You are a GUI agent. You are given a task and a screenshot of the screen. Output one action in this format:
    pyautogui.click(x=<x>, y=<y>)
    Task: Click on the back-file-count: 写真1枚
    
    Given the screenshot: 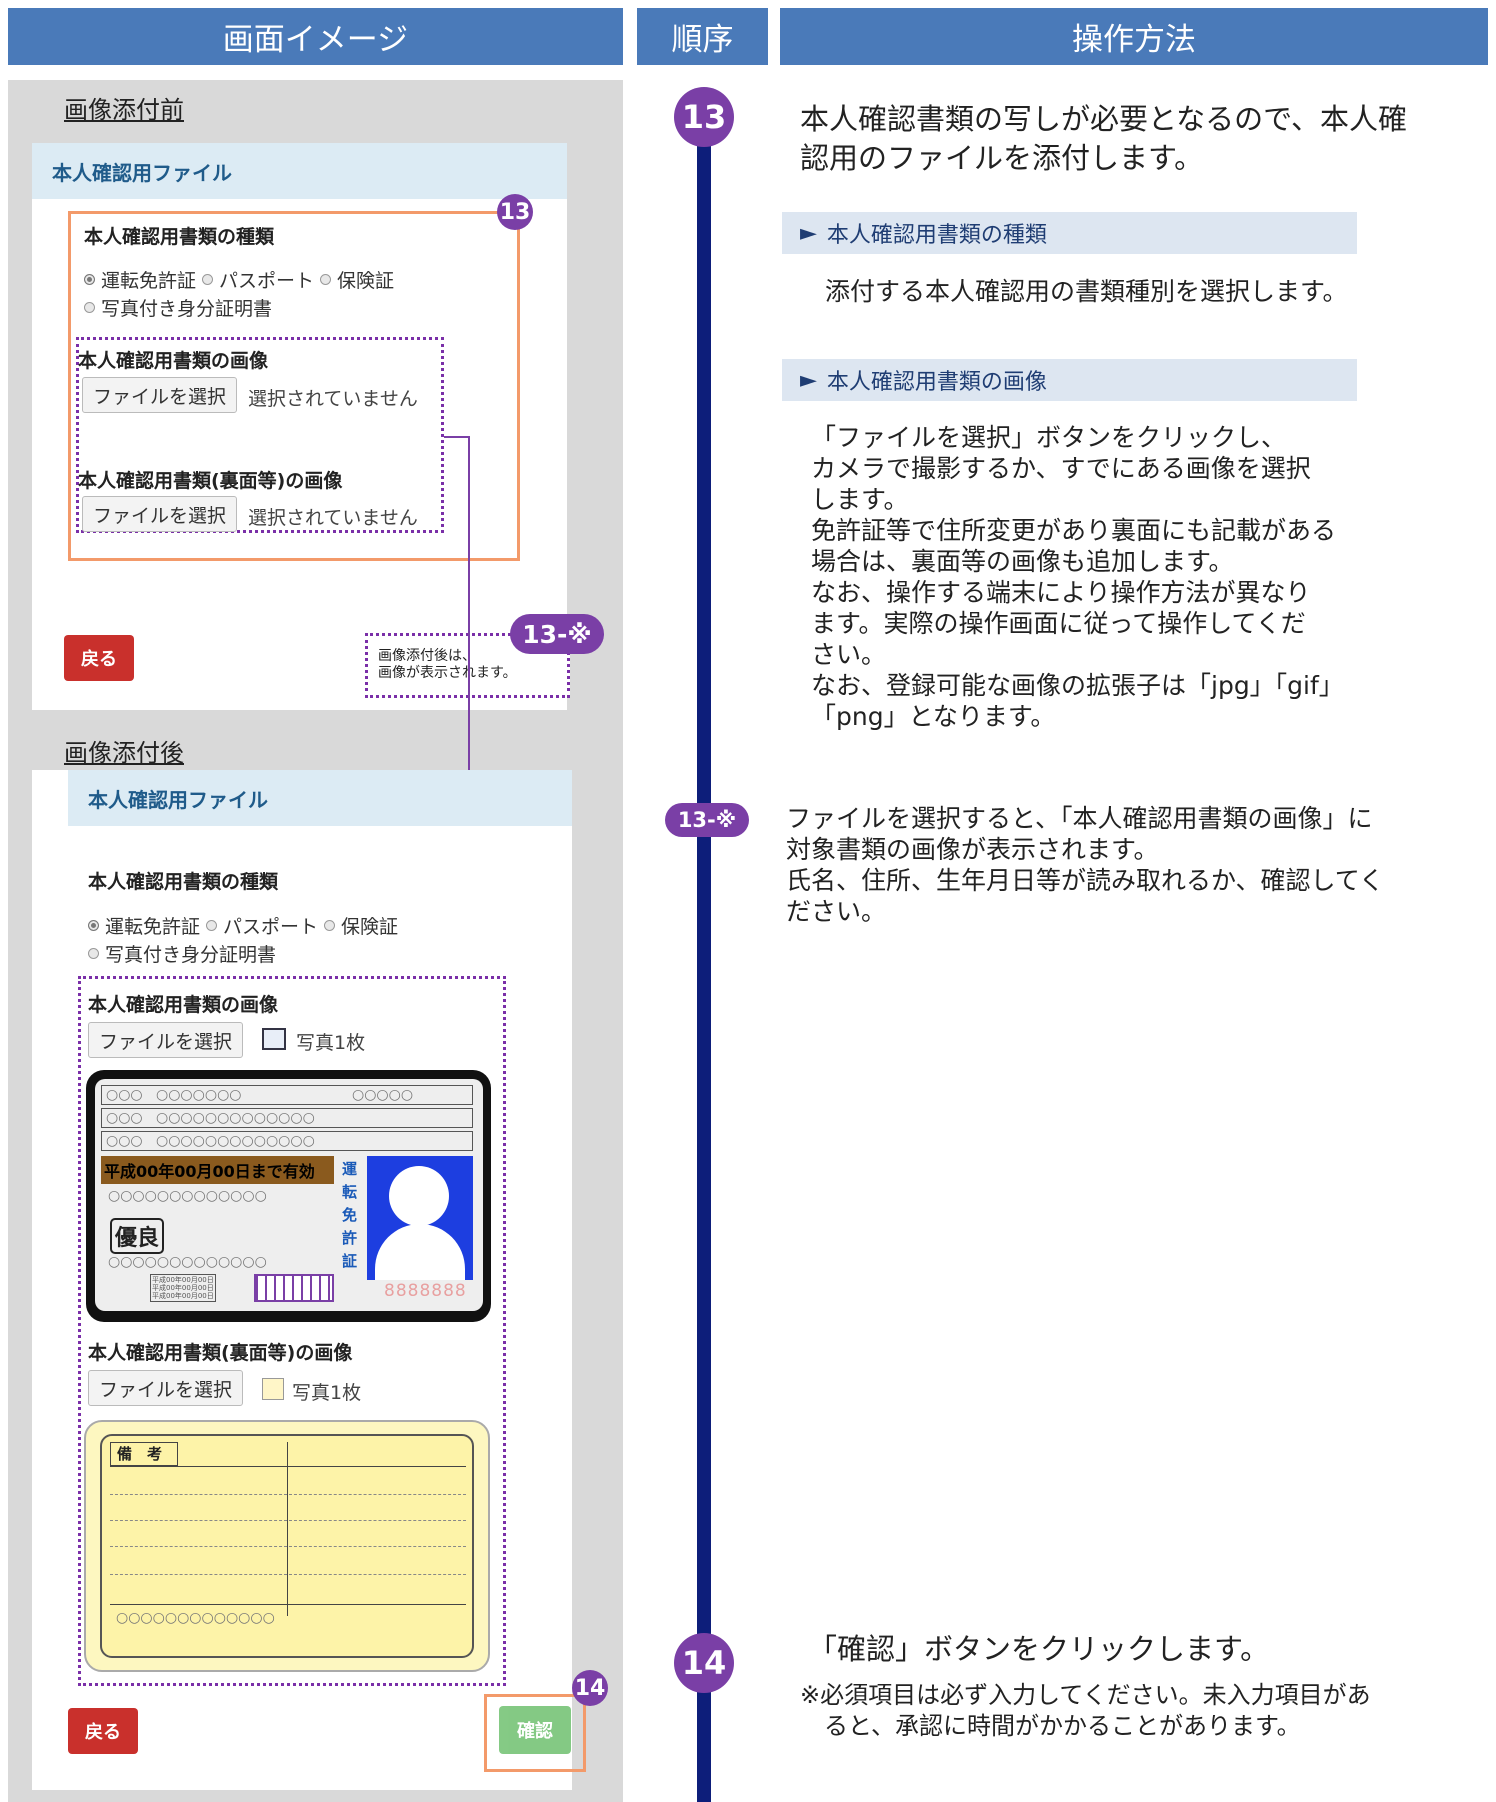 What is the action you would take?
    pyautogui.click(x=327, y=1393)
    